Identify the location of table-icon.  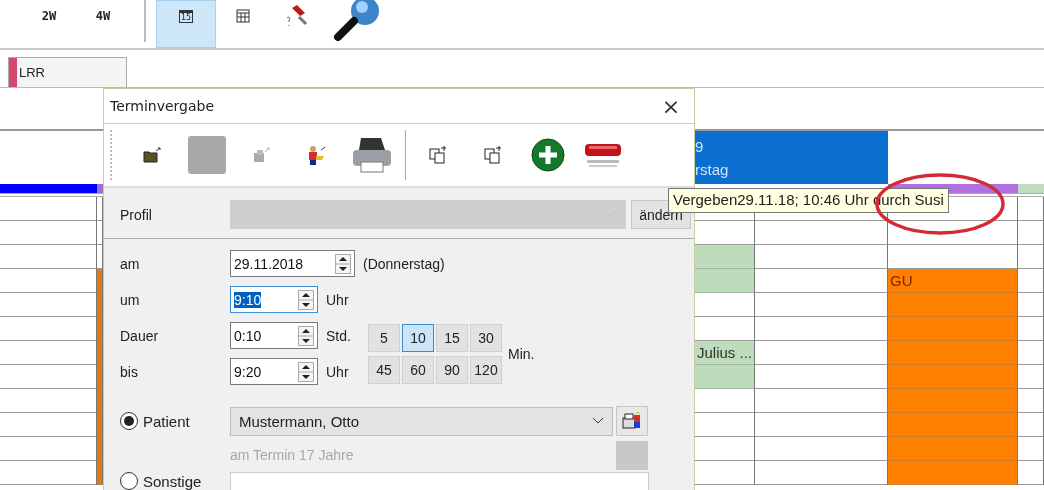
(243, 16).